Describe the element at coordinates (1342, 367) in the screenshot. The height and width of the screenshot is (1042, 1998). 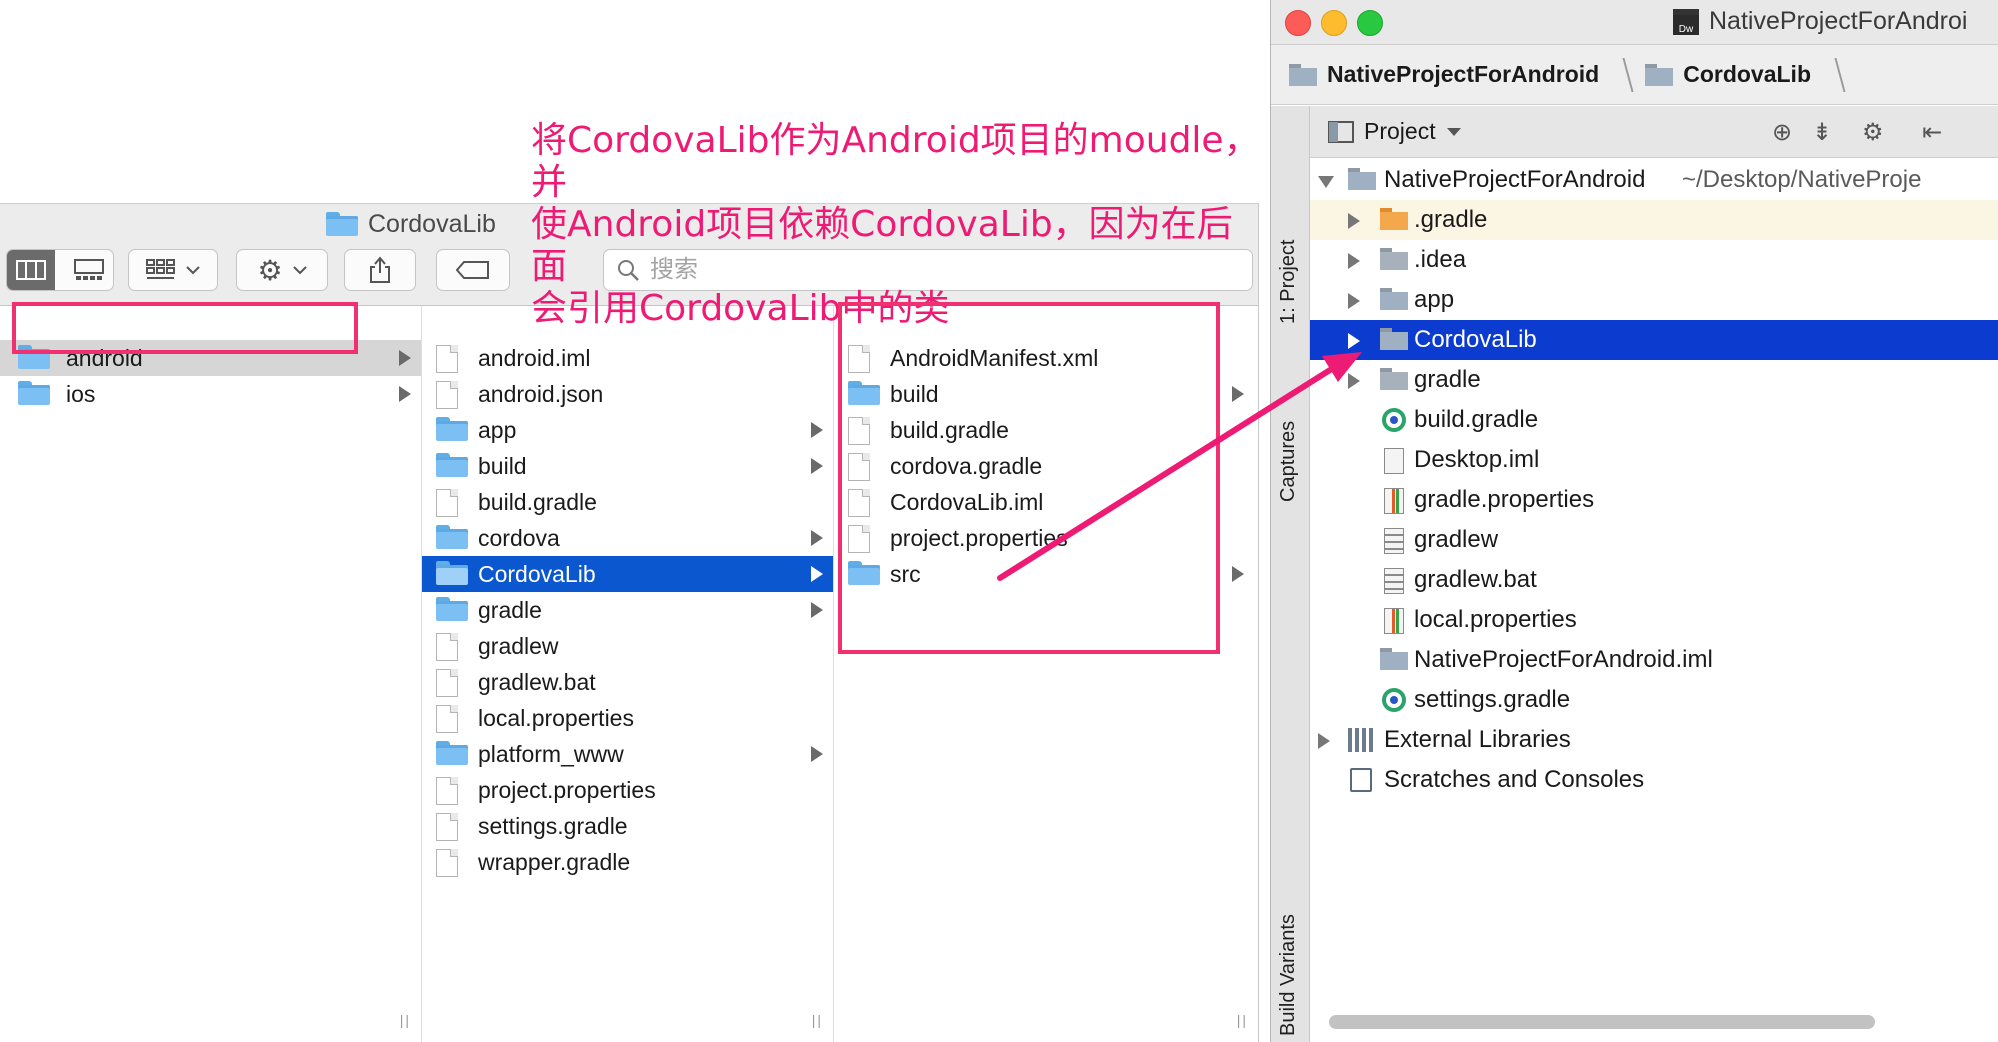
I see `arrow-head` at that location.